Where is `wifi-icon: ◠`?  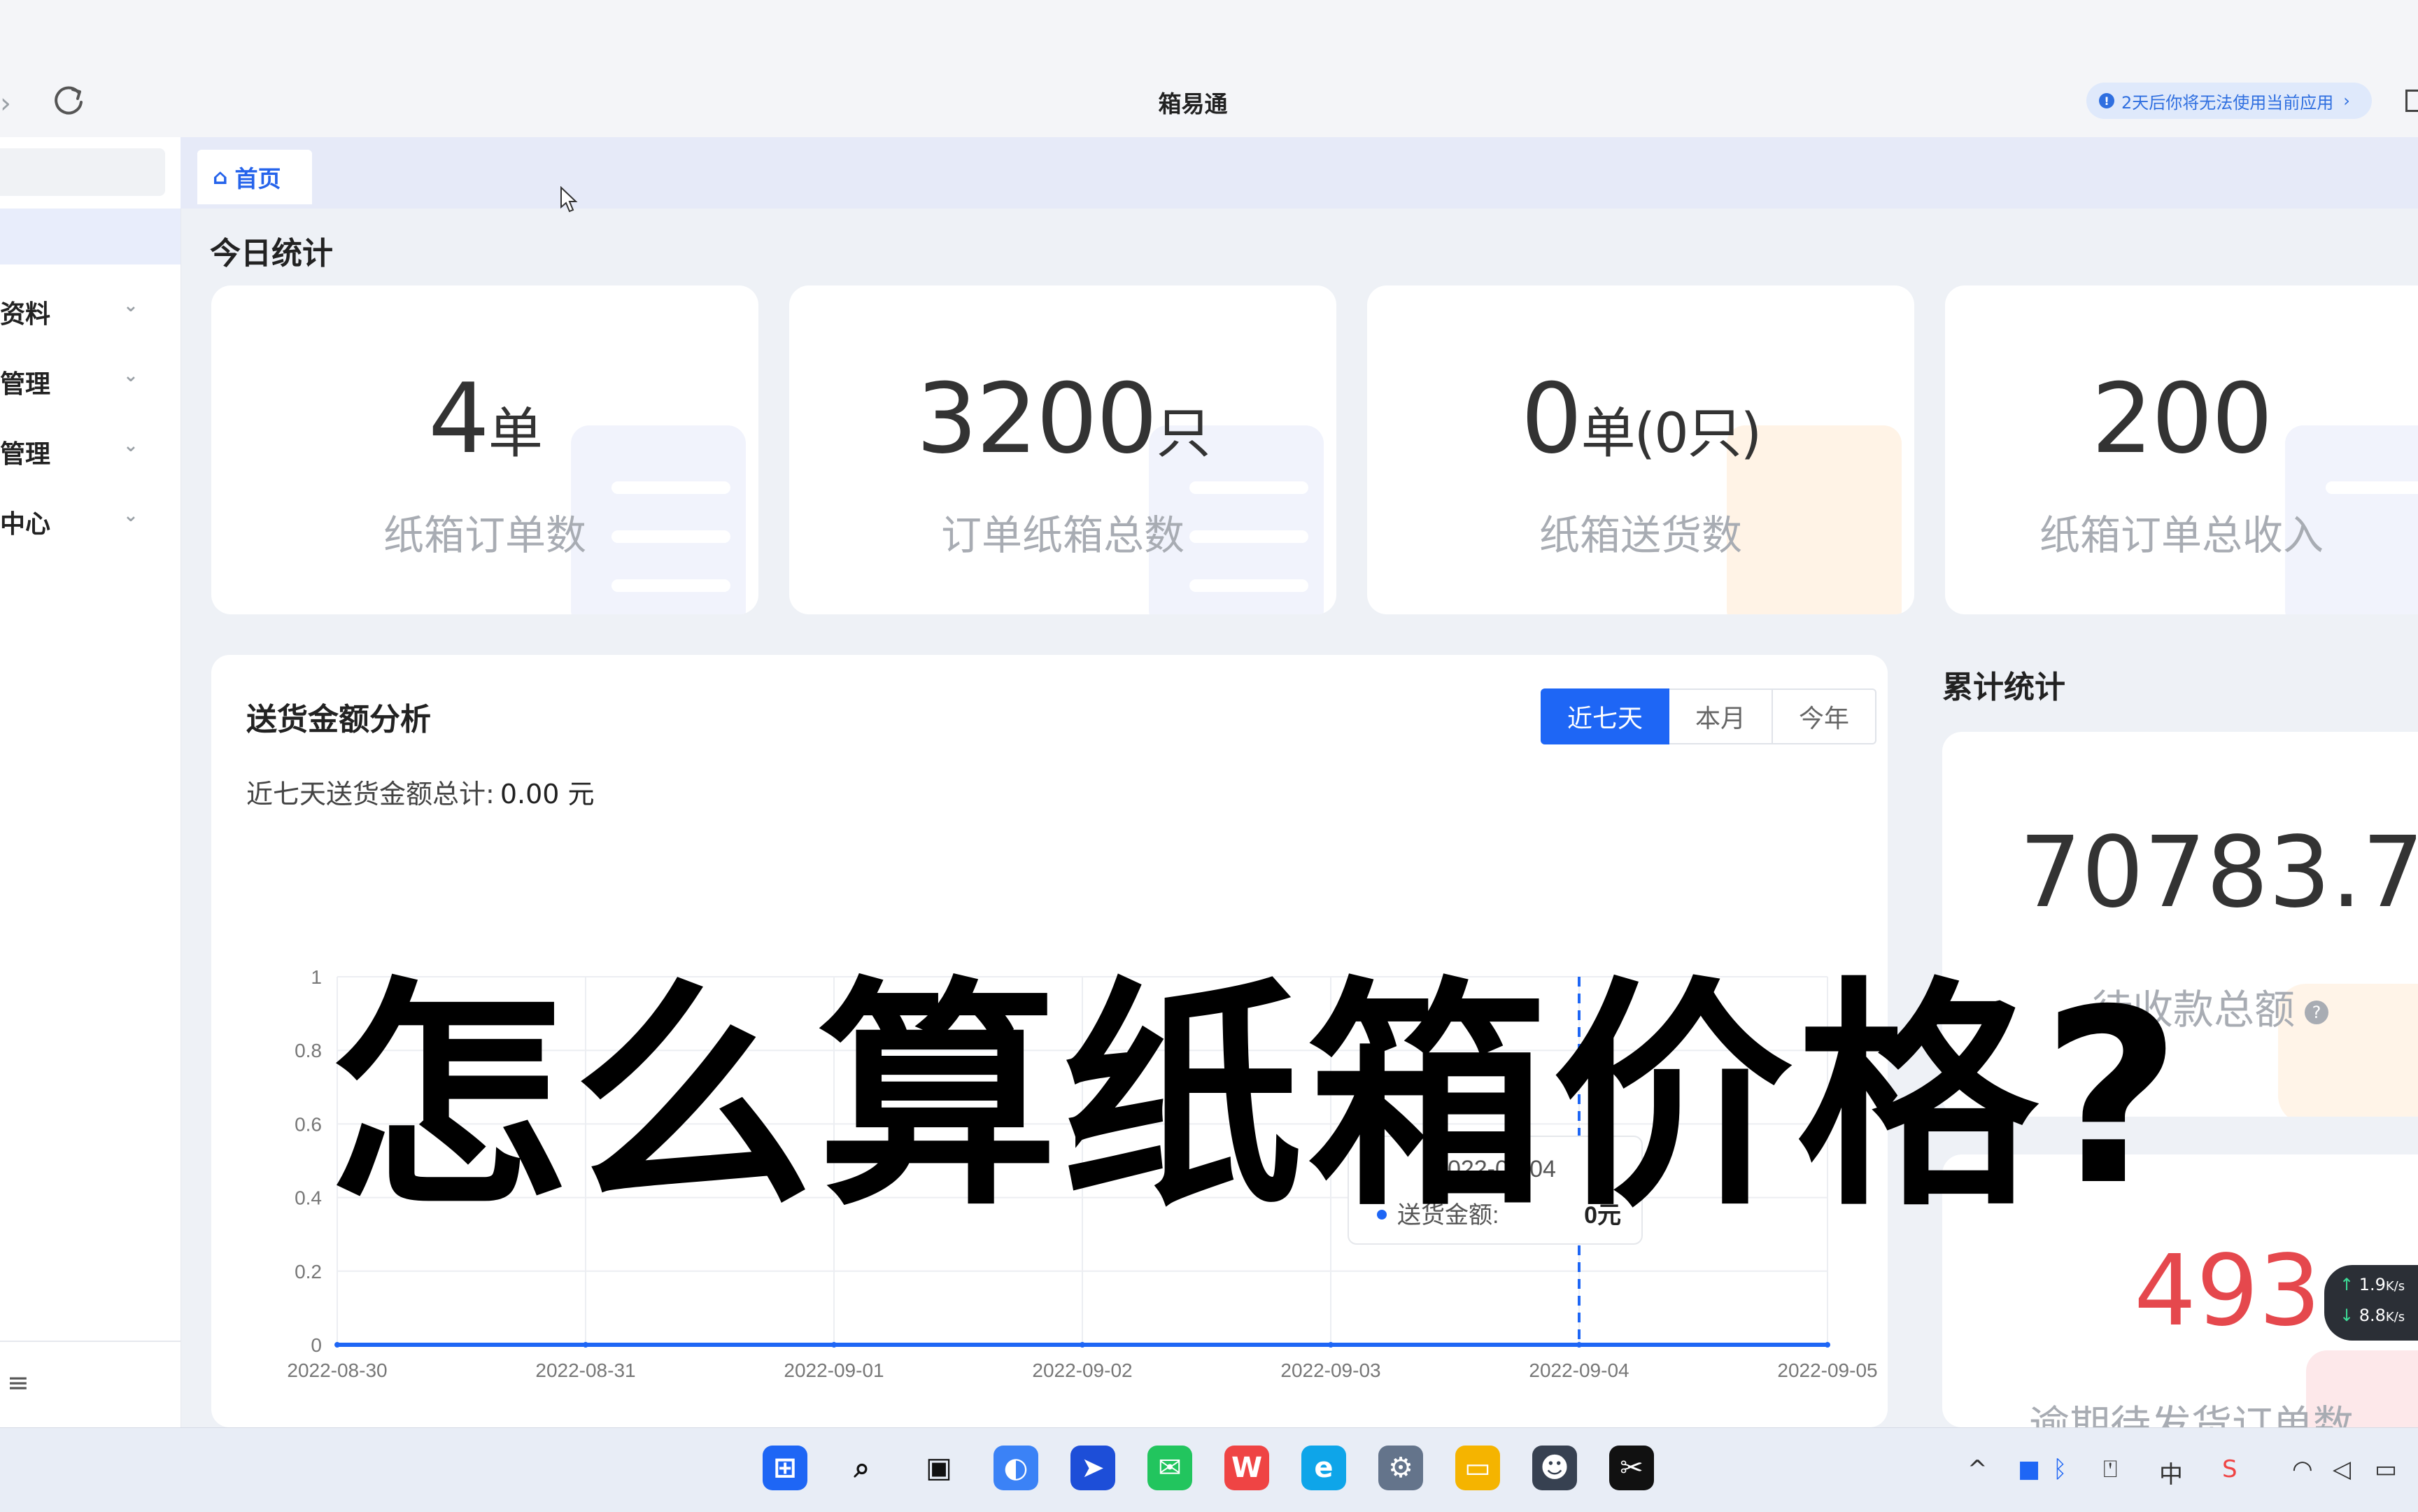
wifi-icon: ◠ is located at coordinates (2302, 1469).